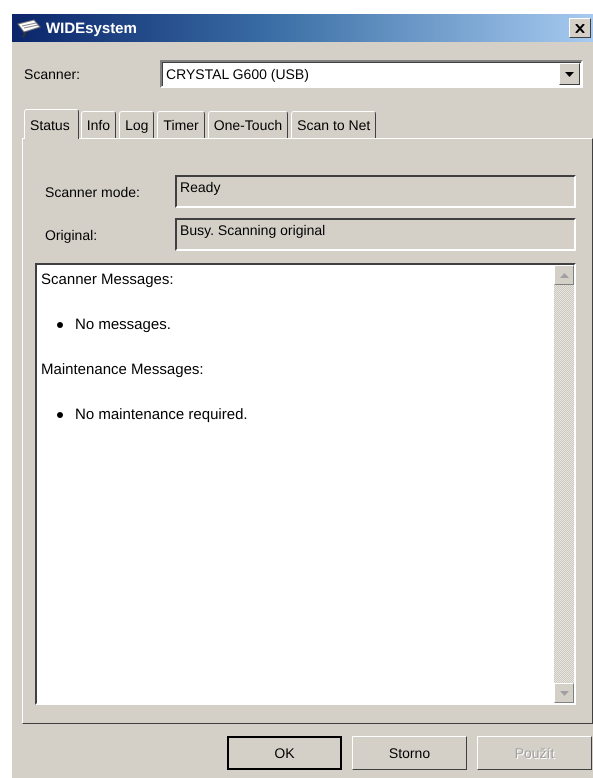 This screenshot has height=778, width=593. What do you see at coordinates (108, 279) in the screenshot?
I see `section-heading: Scanner Messages:` at bounding box center [108, 279].